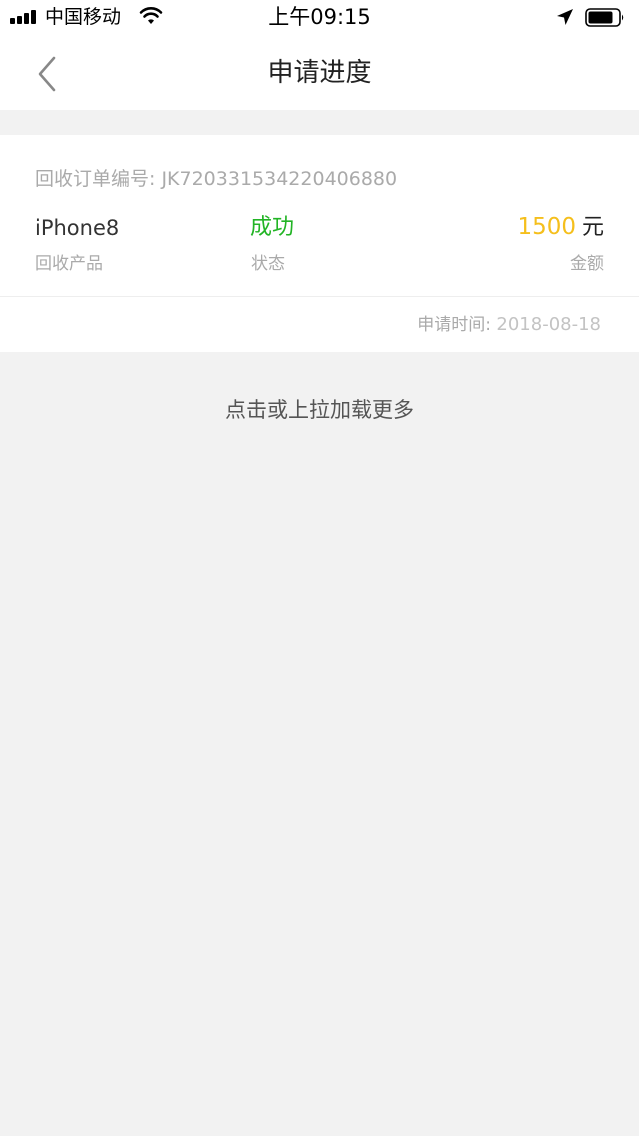 The image size is (639, 1136). What do you see at coordinates (587, 264) in the screenshot?
I see `amount-label: 金额` at bounding box center [587, 264].